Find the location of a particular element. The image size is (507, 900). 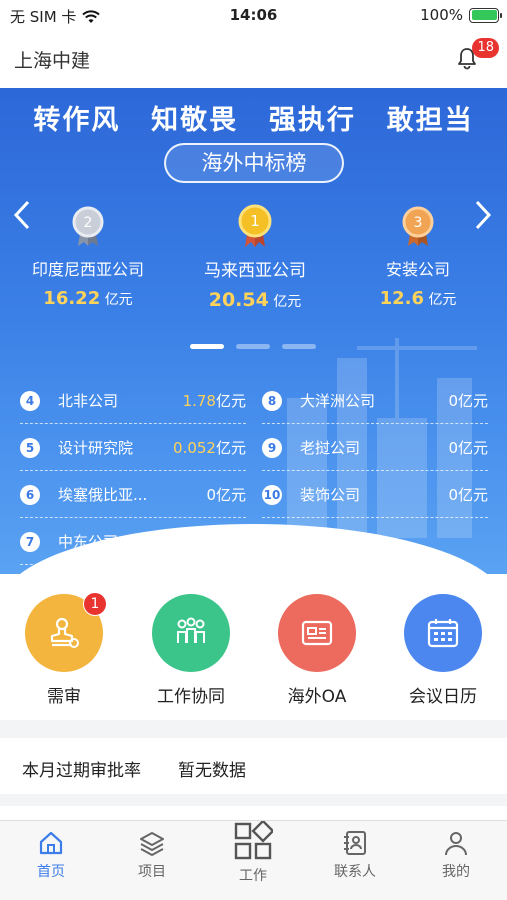

tab-label: 项目 is located at coordinates (152, 872).